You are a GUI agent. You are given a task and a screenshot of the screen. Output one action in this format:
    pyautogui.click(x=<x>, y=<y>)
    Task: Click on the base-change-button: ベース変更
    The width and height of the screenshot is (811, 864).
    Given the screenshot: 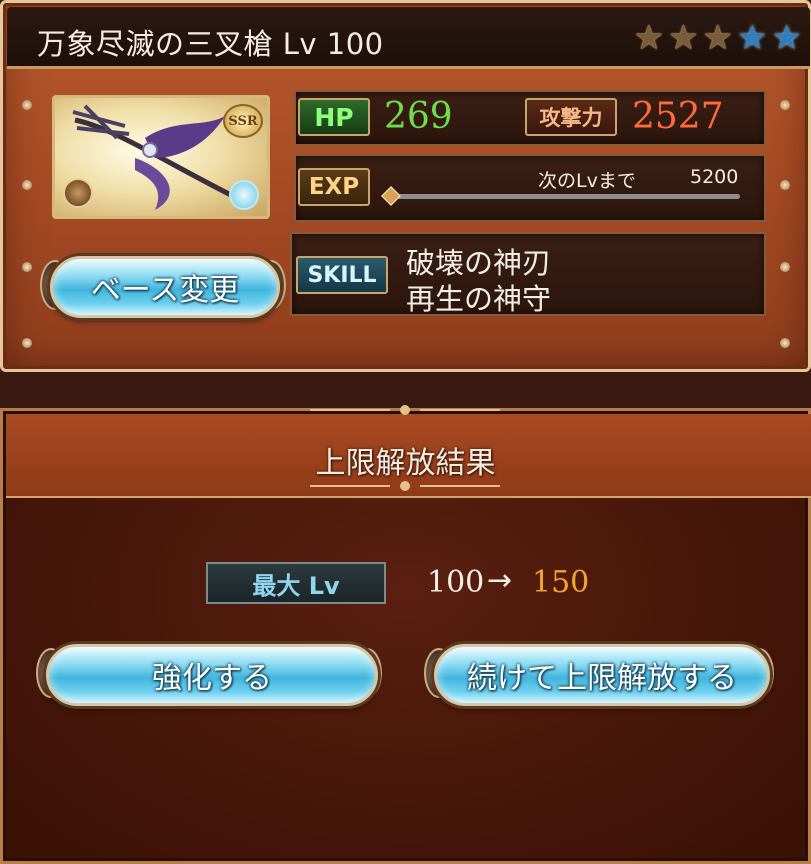 What is the action you would take?
    pyautogui.click(x=165, y=287)
    